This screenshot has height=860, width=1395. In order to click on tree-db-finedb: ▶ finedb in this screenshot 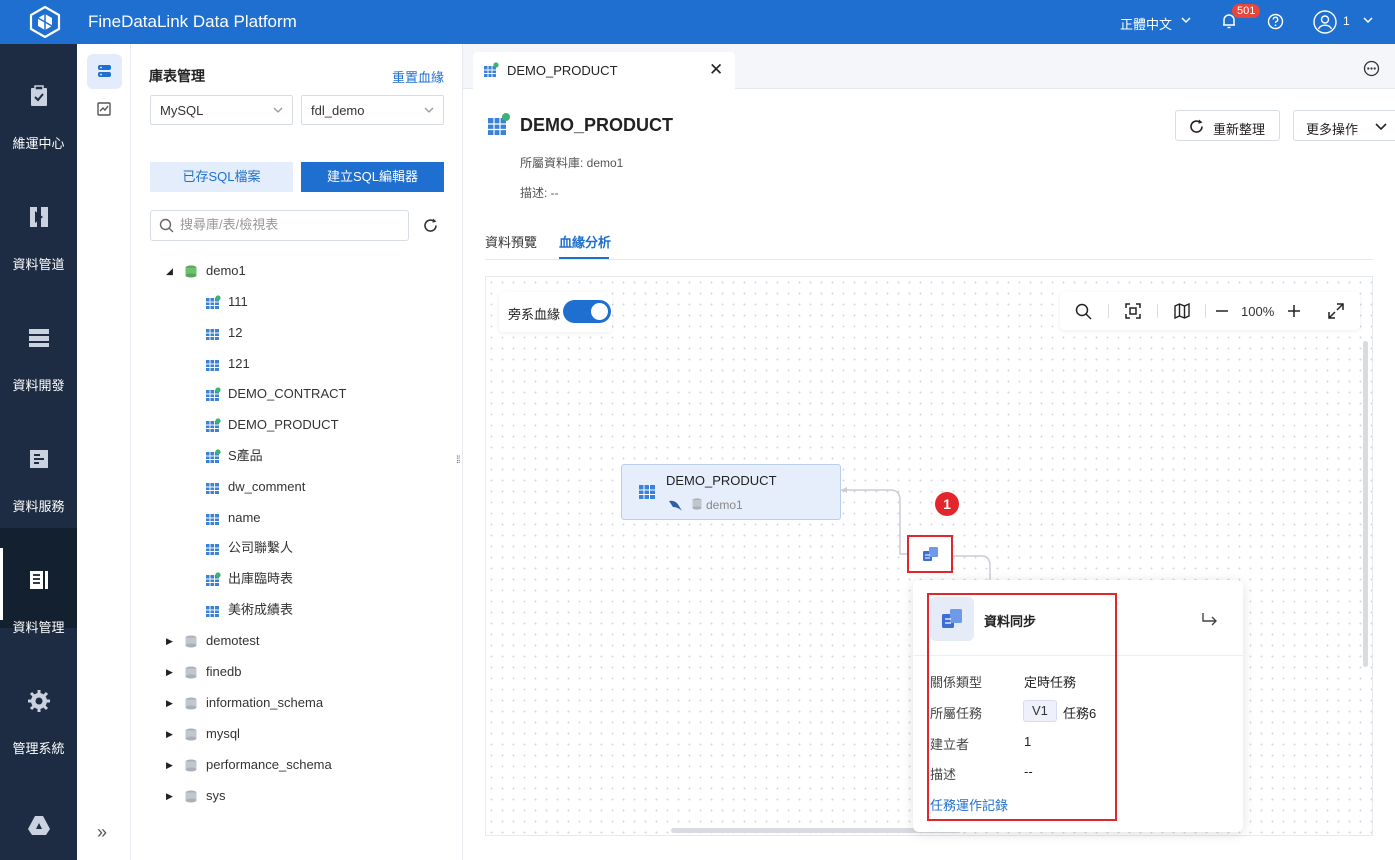, I will do `click(306, 672)`.